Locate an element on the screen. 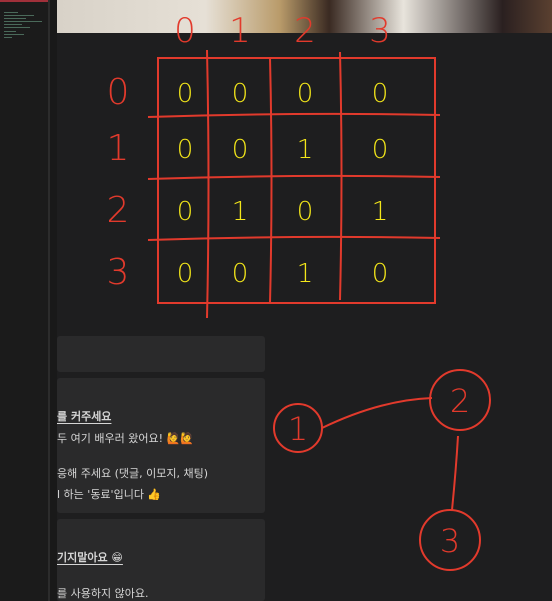 The height and width of the screenshot is (601, 552). graph-node-label: 3 is located at coordinates (450, 541).